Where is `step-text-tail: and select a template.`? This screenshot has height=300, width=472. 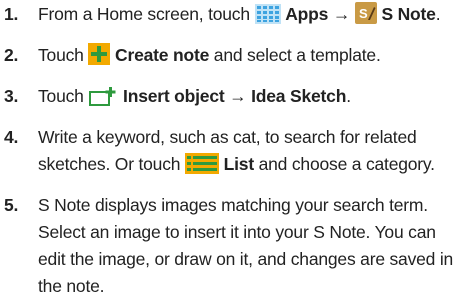 step-text-tail: and select a template. is located at coordinates (295, 55).